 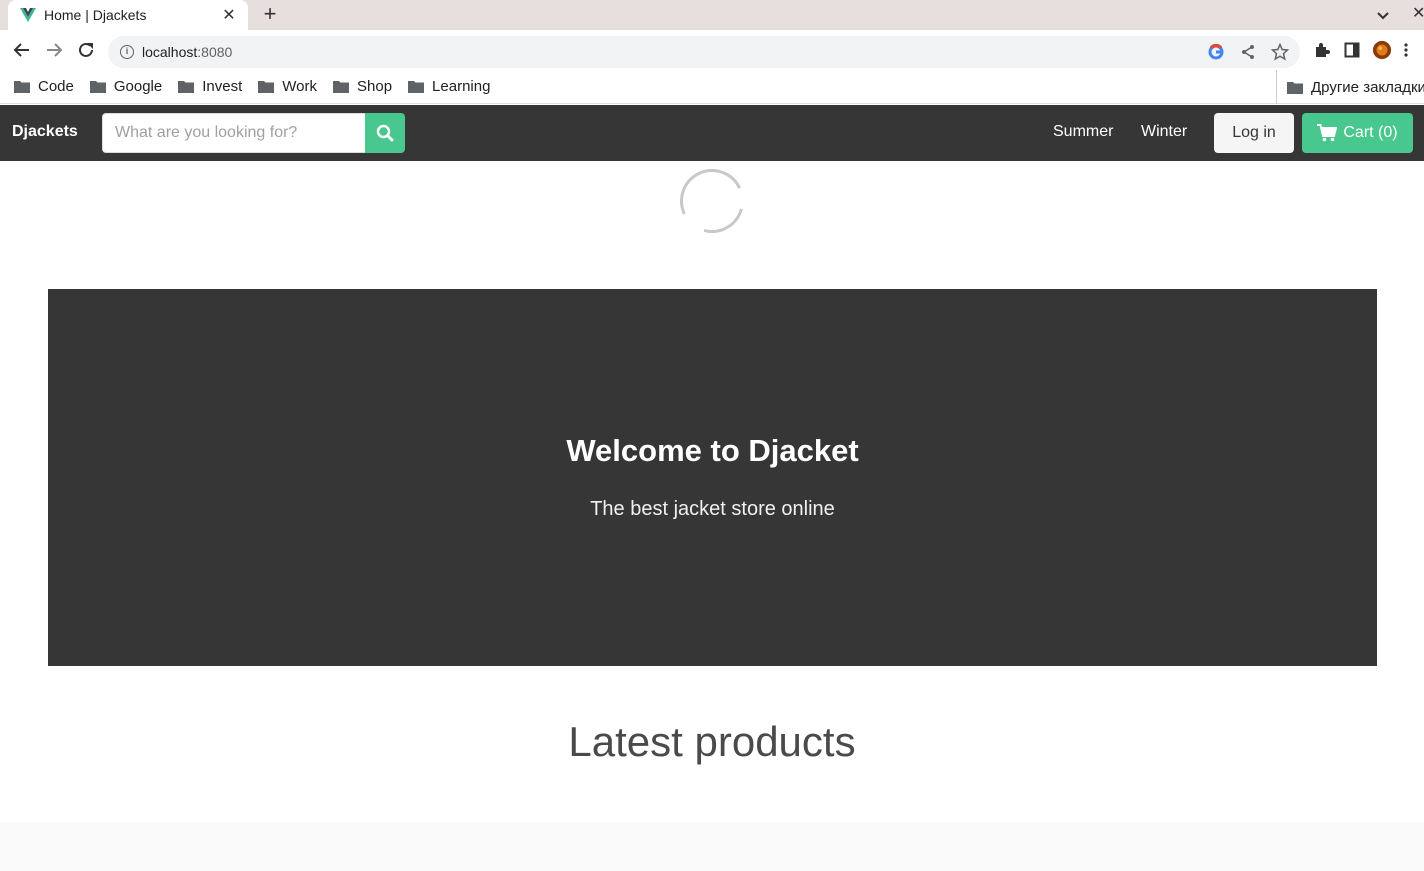 I want to click on puzzle-extensions-icon, so click(x=1322, y=50).